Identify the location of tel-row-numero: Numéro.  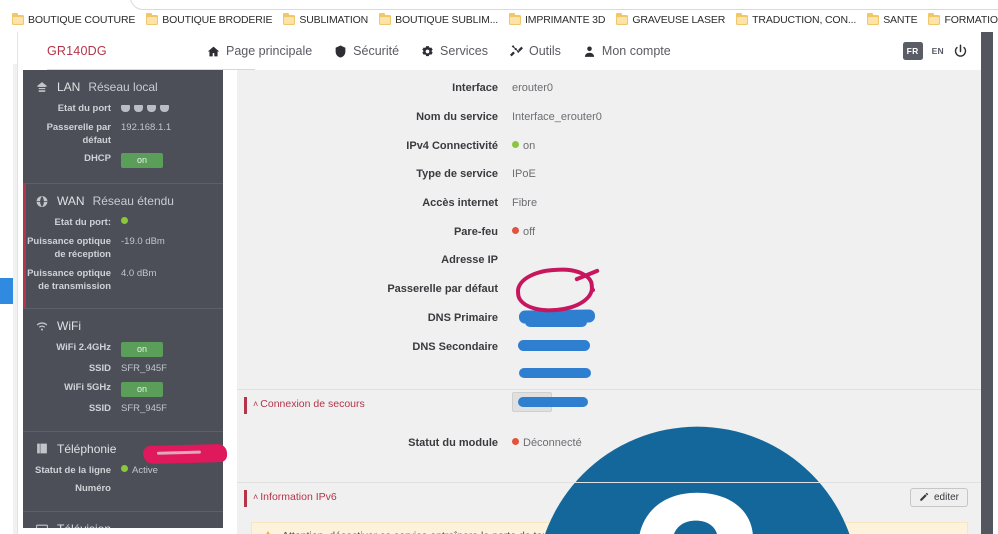
(123, 489).